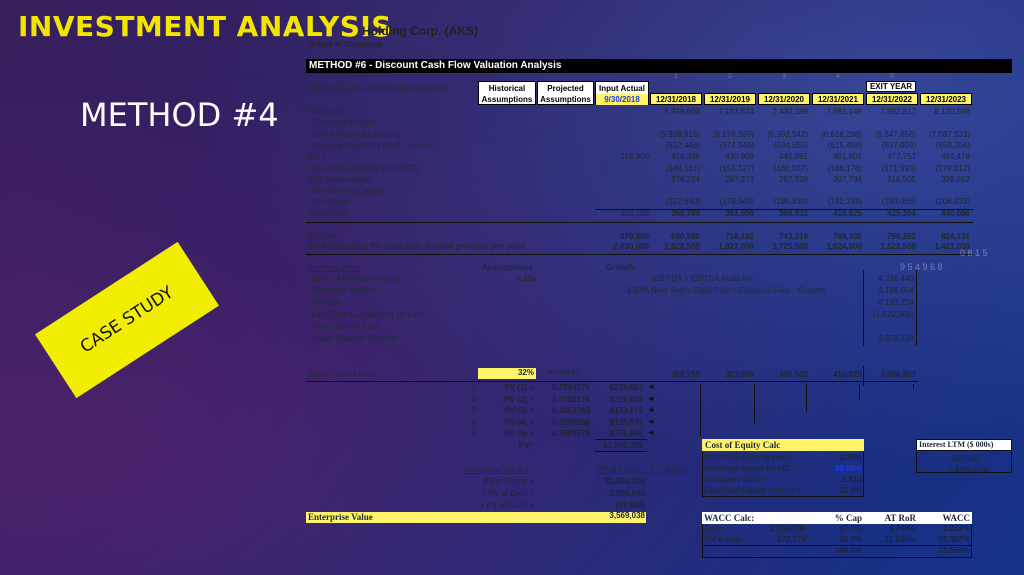 The width and height of the screenshot is (1024, 575). Describe the element at coordinates (627, 515) in the screenshot. I see `enterprise-value-total: 3,569,038` at that location.